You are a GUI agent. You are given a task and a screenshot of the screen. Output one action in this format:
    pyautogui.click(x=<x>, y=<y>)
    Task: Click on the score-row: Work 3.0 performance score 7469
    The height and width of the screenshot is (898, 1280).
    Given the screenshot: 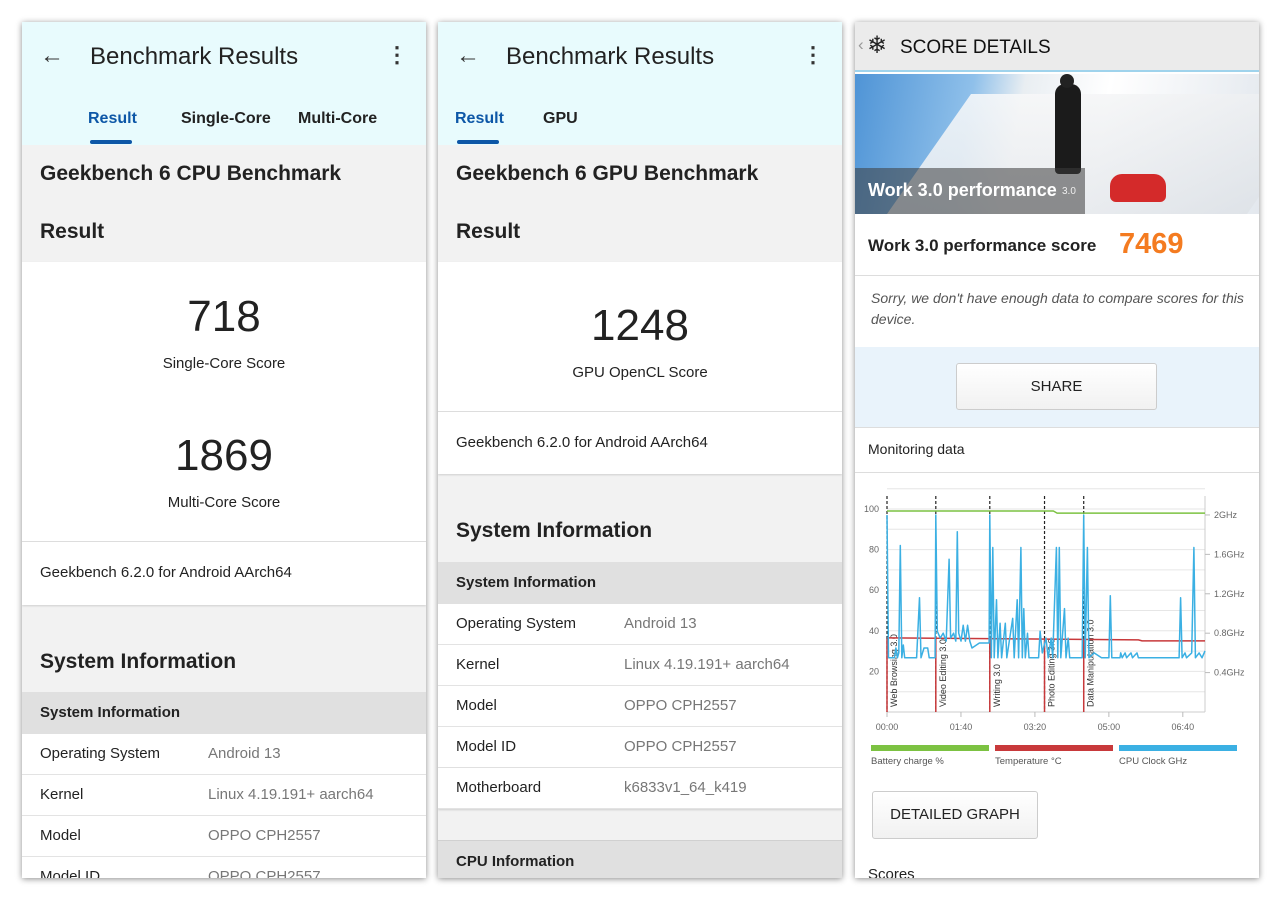 What is the action you would take?
    pyautogui.click(x=1057, y=245)
    